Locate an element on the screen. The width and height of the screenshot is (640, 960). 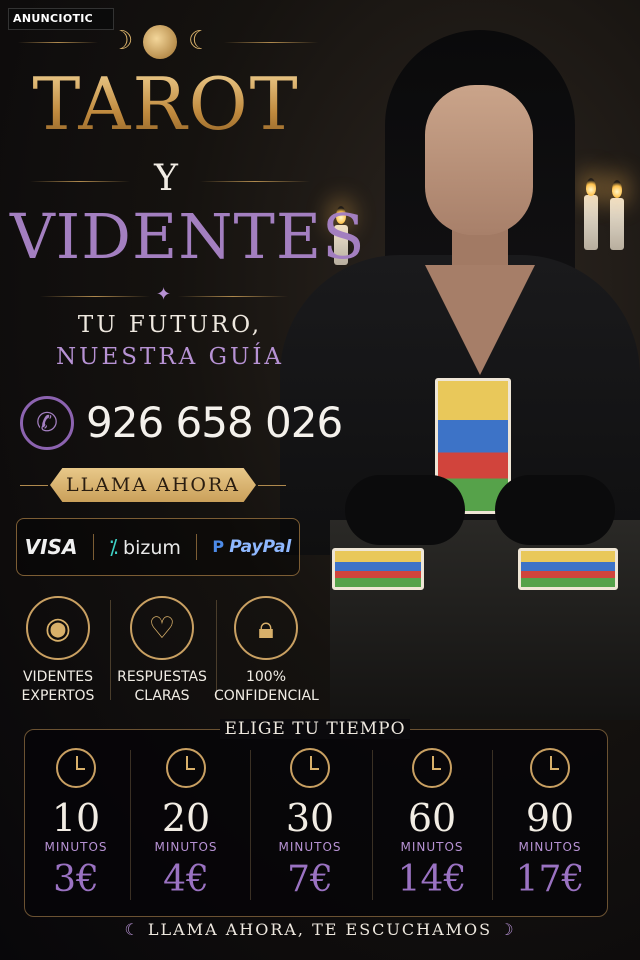
tagline-line-2: NUESTRA GUÍA is located at coordinates (170, 357).